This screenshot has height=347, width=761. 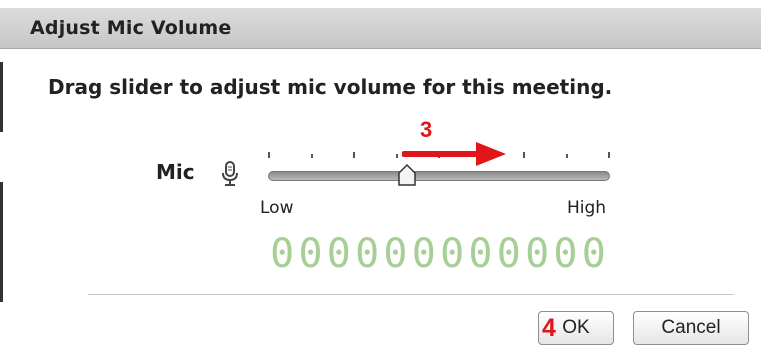 I want to click on cancel-button-label: Cancel, so click(x=691, y=327).